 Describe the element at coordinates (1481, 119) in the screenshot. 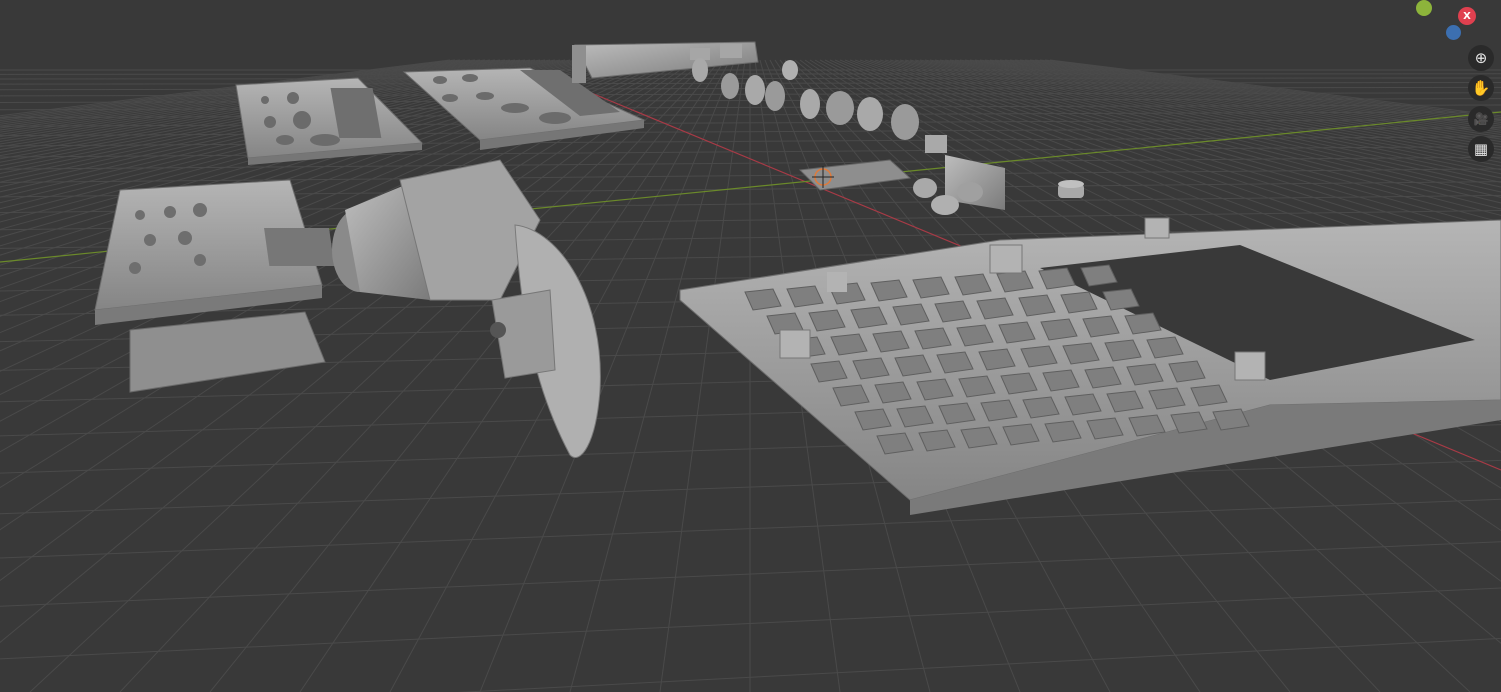

I see `camera-view-icon: 🎥` at that location.